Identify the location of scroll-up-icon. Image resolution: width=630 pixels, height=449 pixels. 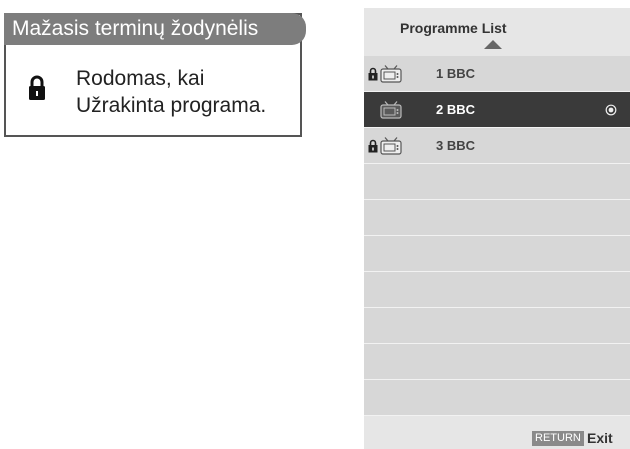
(493, 44).